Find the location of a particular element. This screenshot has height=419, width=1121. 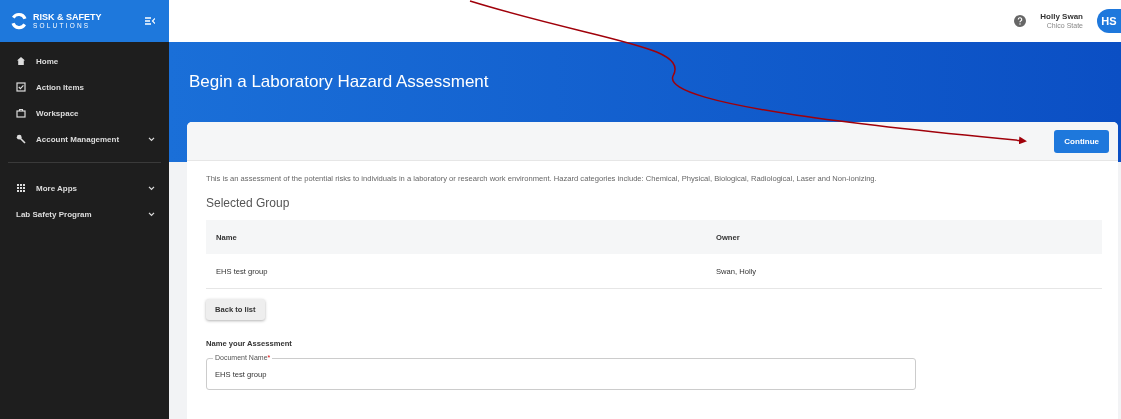

user-name: Holly Swan is located at coordinates (1061, 17).